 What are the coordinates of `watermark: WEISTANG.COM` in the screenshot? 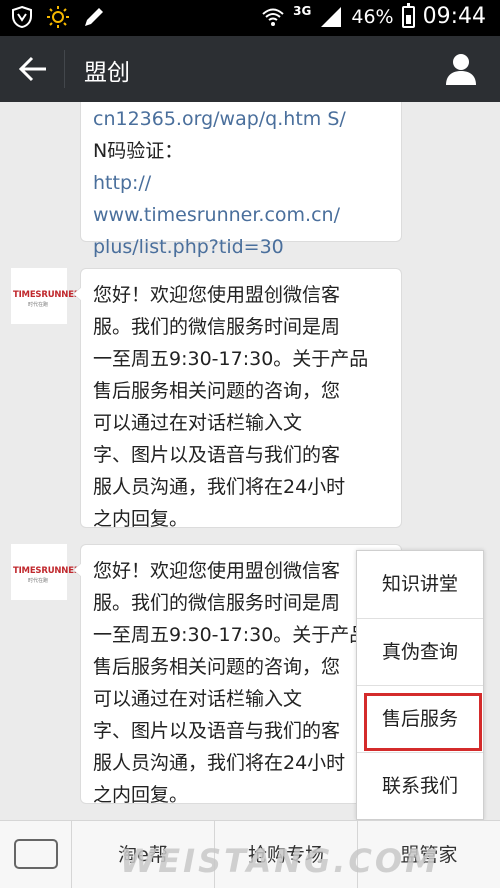 It's located at (280, 861).